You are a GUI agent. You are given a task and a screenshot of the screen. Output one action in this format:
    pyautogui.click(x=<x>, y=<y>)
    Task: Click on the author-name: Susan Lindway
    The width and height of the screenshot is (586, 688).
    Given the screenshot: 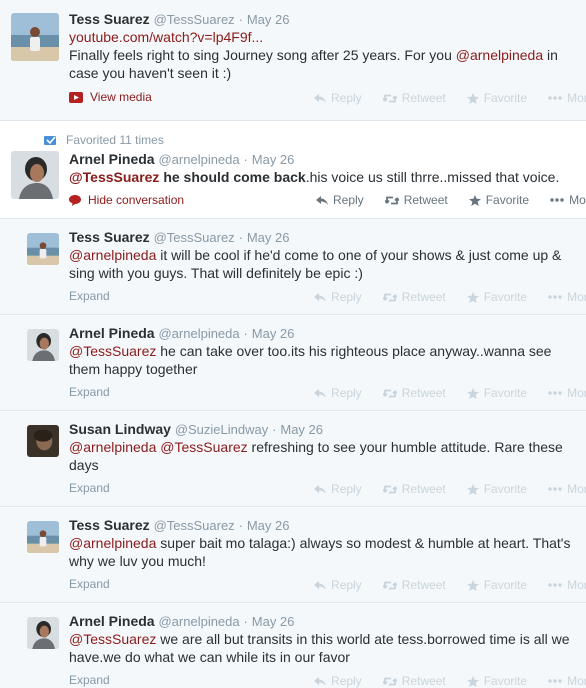 What is the action you would take?
    pyautogui.click(x=120, y=429)
    